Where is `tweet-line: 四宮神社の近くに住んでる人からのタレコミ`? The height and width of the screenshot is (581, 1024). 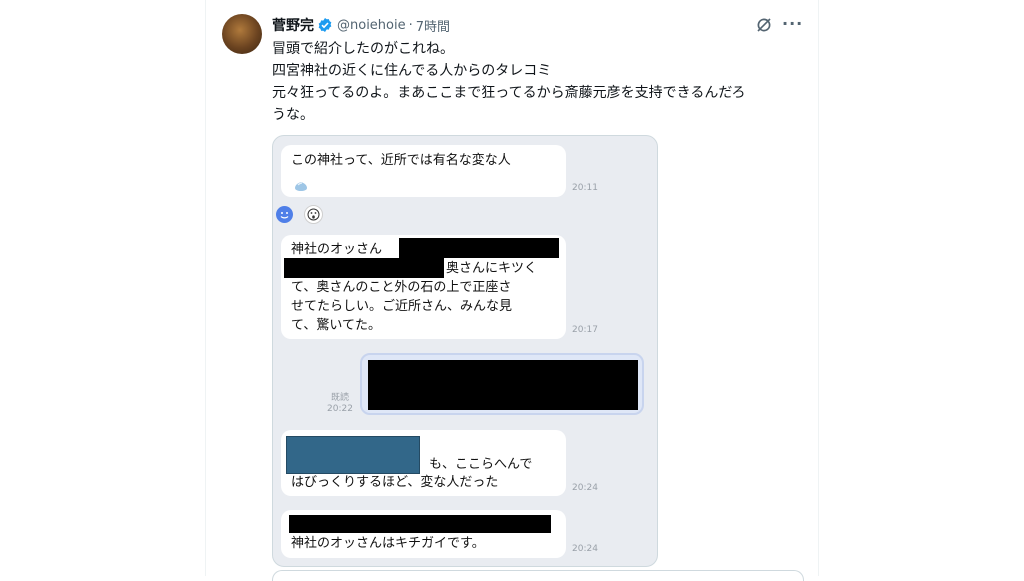
tweet-line: 四宮神社の近くに住んでる人からのタレコミ is located at coordinates (412, 71).